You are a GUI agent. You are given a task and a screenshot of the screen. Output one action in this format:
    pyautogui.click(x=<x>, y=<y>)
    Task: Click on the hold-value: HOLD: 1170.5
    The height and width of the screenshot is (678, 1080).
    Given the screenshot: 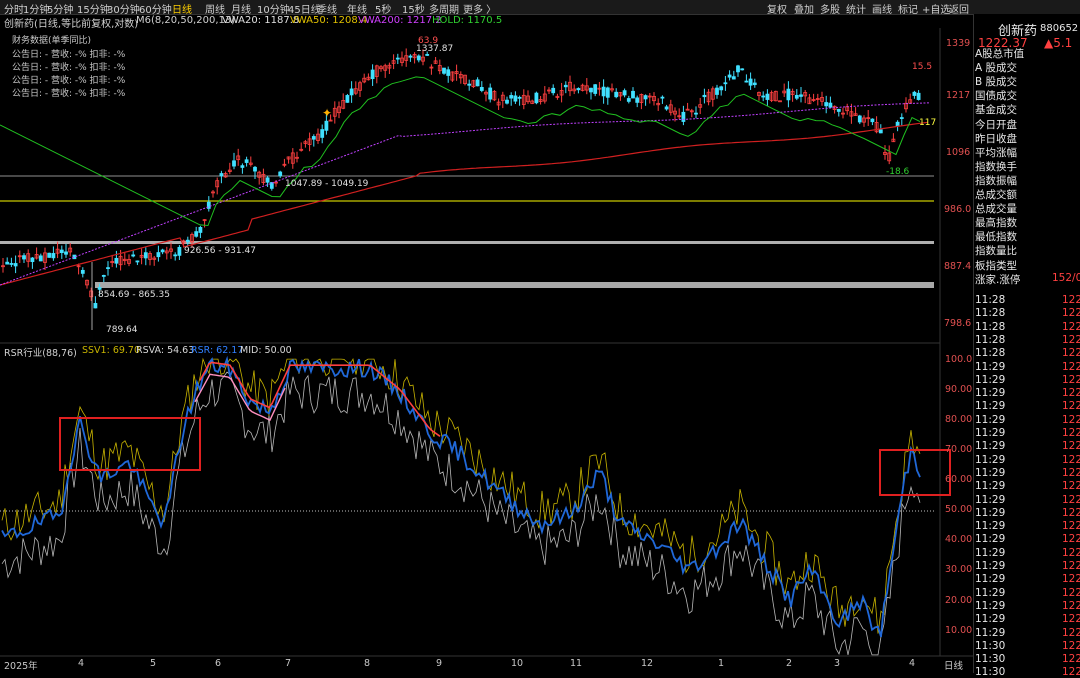 What is the action you would take?
    pyautogui.click(x=467, y=20)
    